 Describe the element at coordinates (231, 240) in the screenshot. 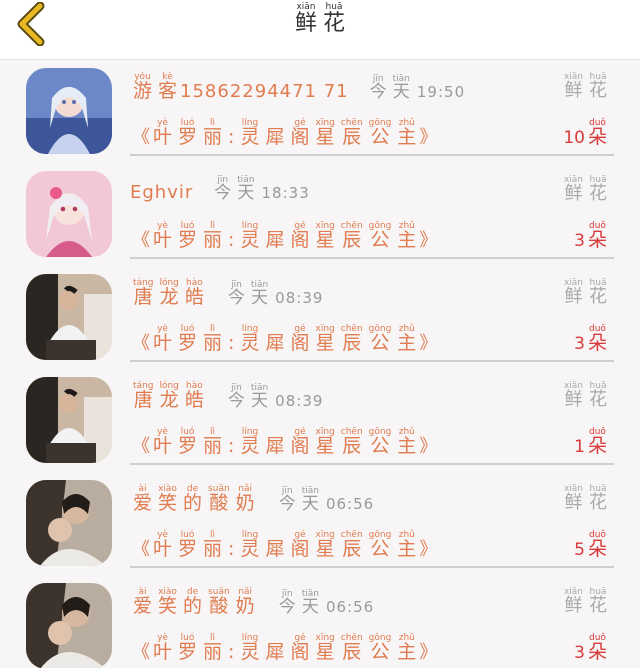

I see `gift-char: :` at that location.